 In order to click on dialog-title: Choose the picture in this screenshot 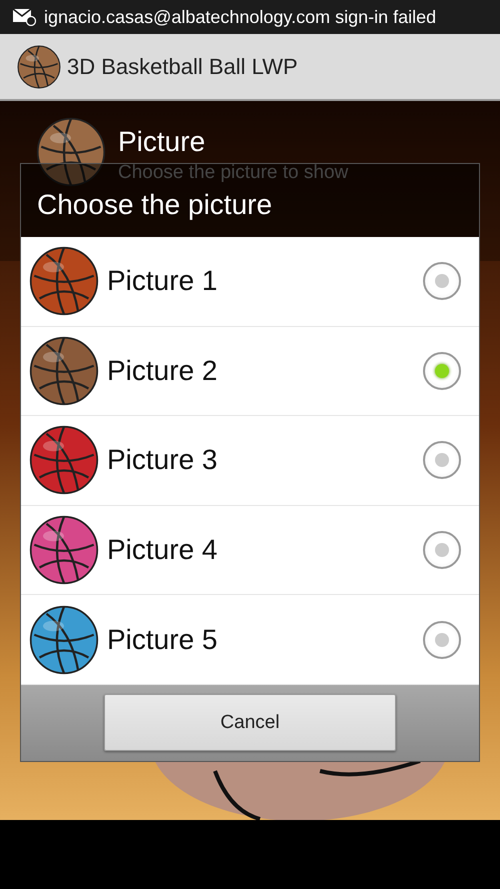, I will do `click(154, 204)`.